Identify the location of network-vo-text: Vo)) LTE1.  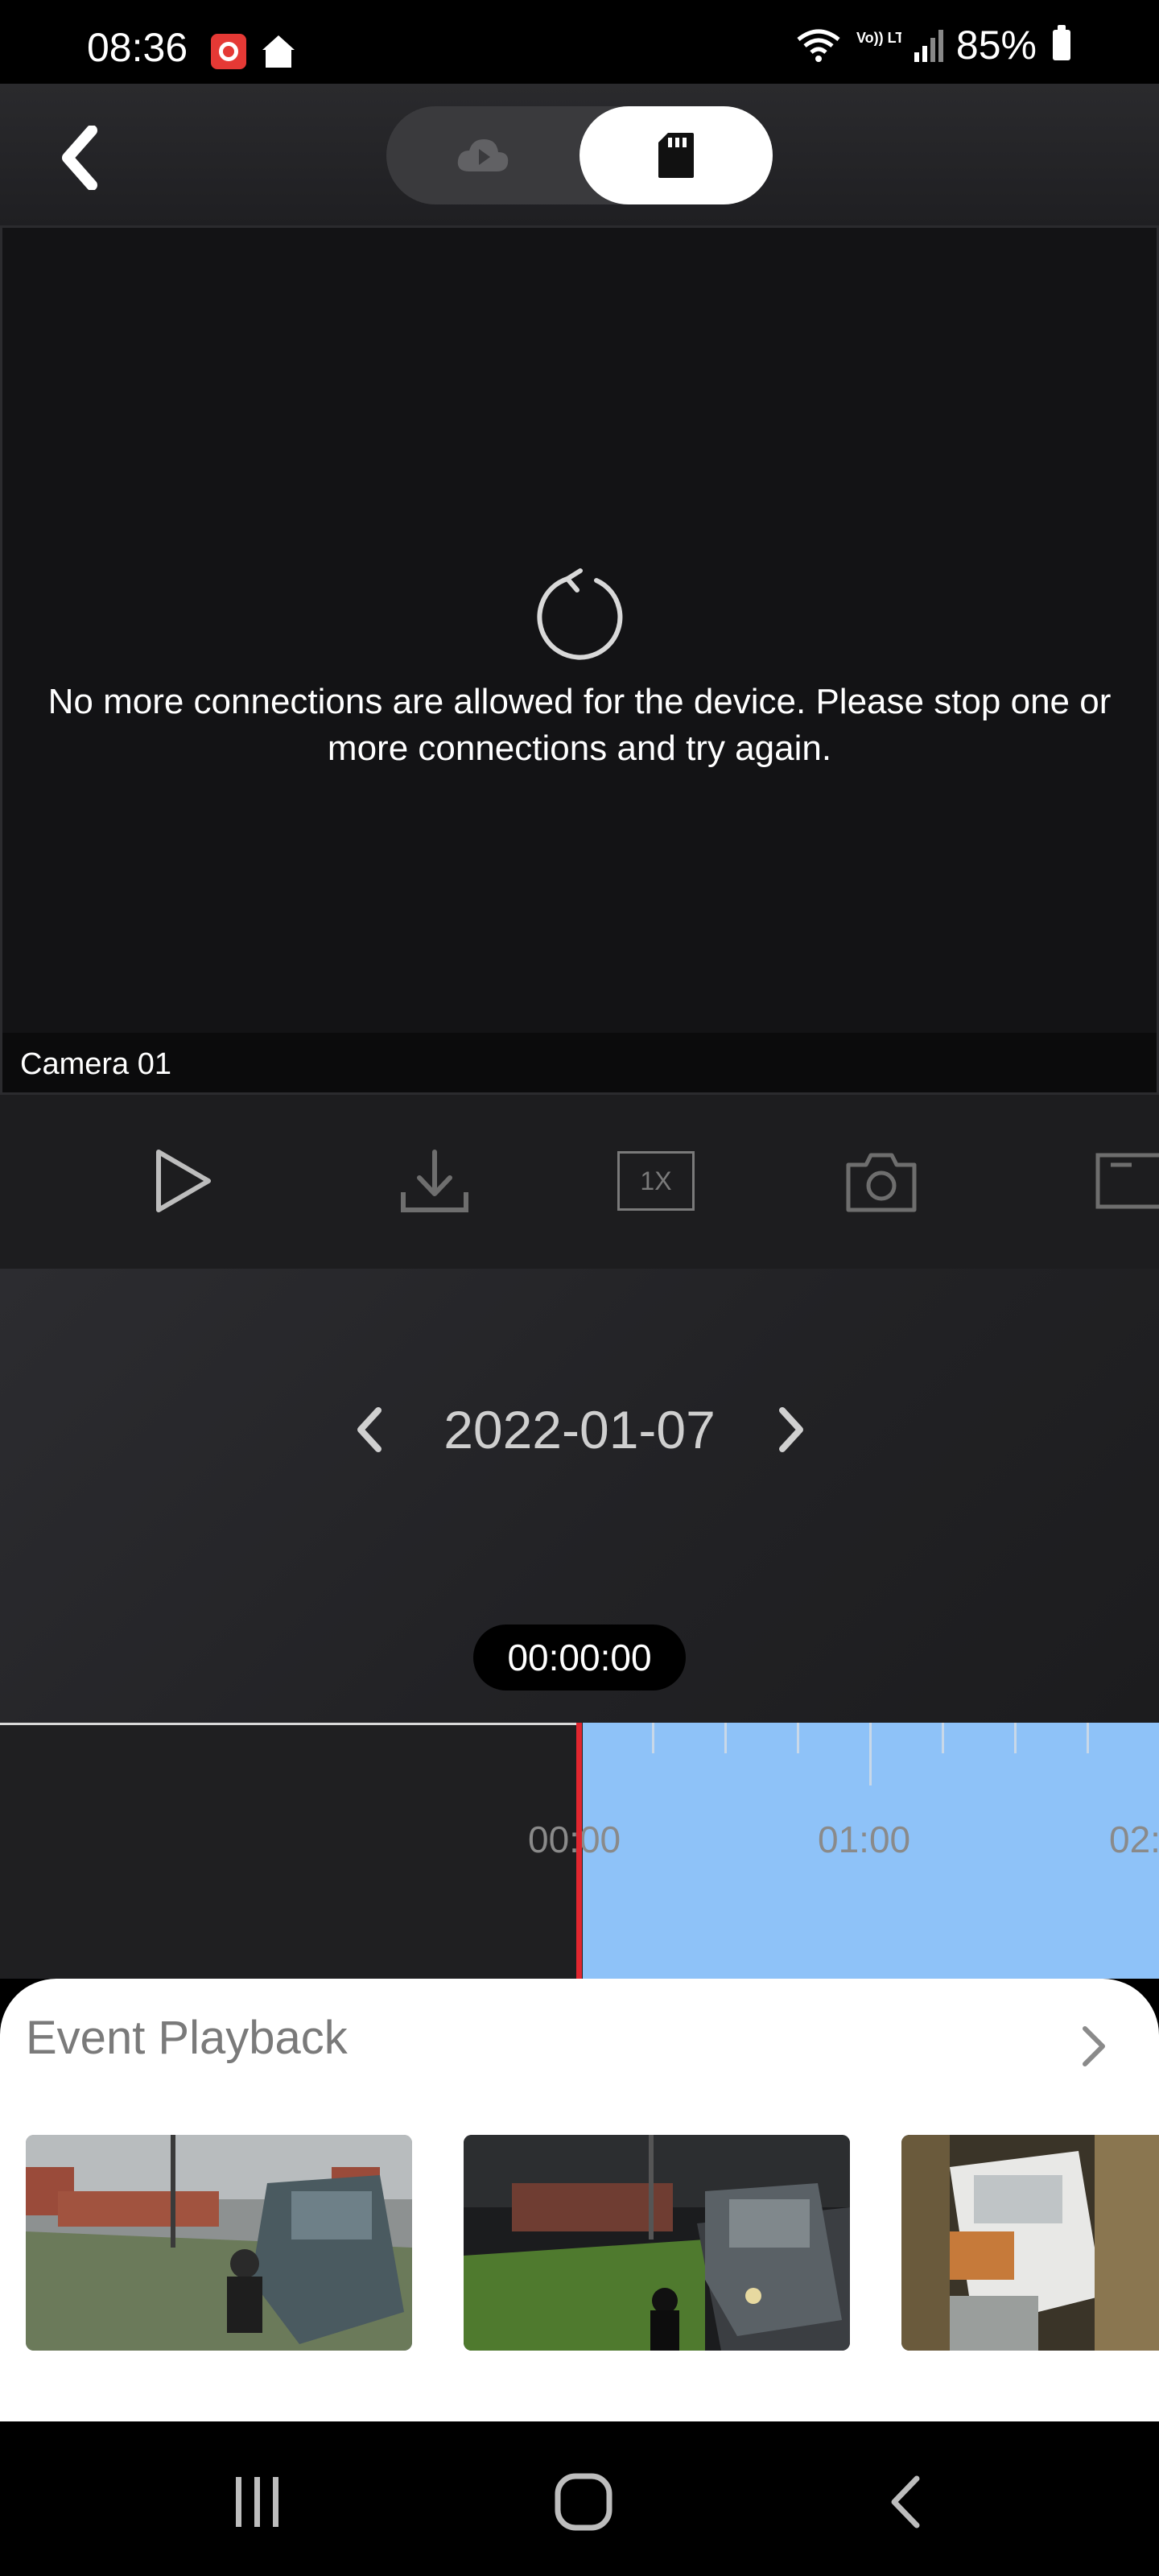
(879, 38).